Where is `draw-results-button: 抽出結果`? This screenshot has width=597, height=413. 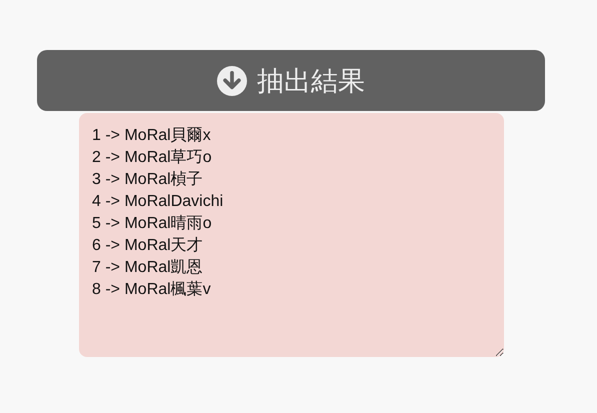
draw-results-button: 抽出結果 is located at coordinates (291, 80).